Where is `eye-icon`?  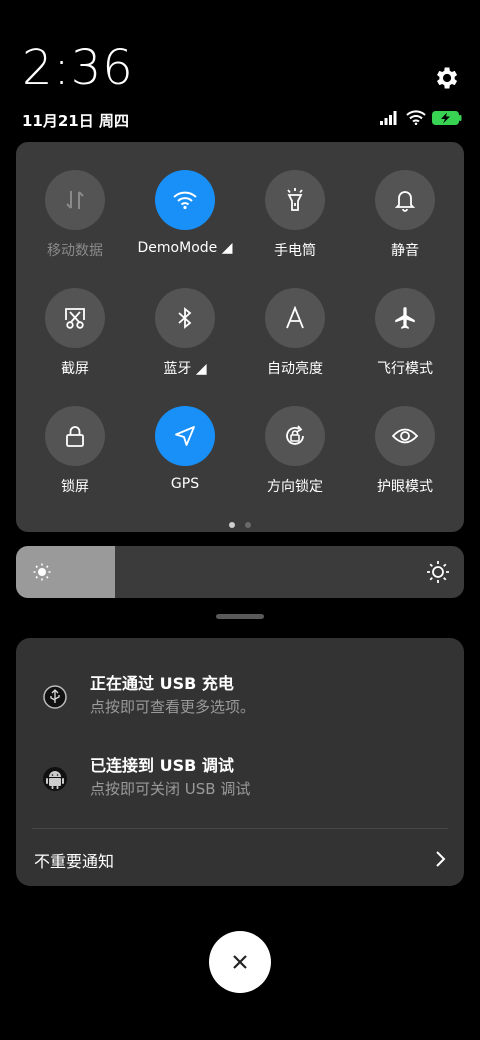
eye-icon is located at coordinates (405, 436).